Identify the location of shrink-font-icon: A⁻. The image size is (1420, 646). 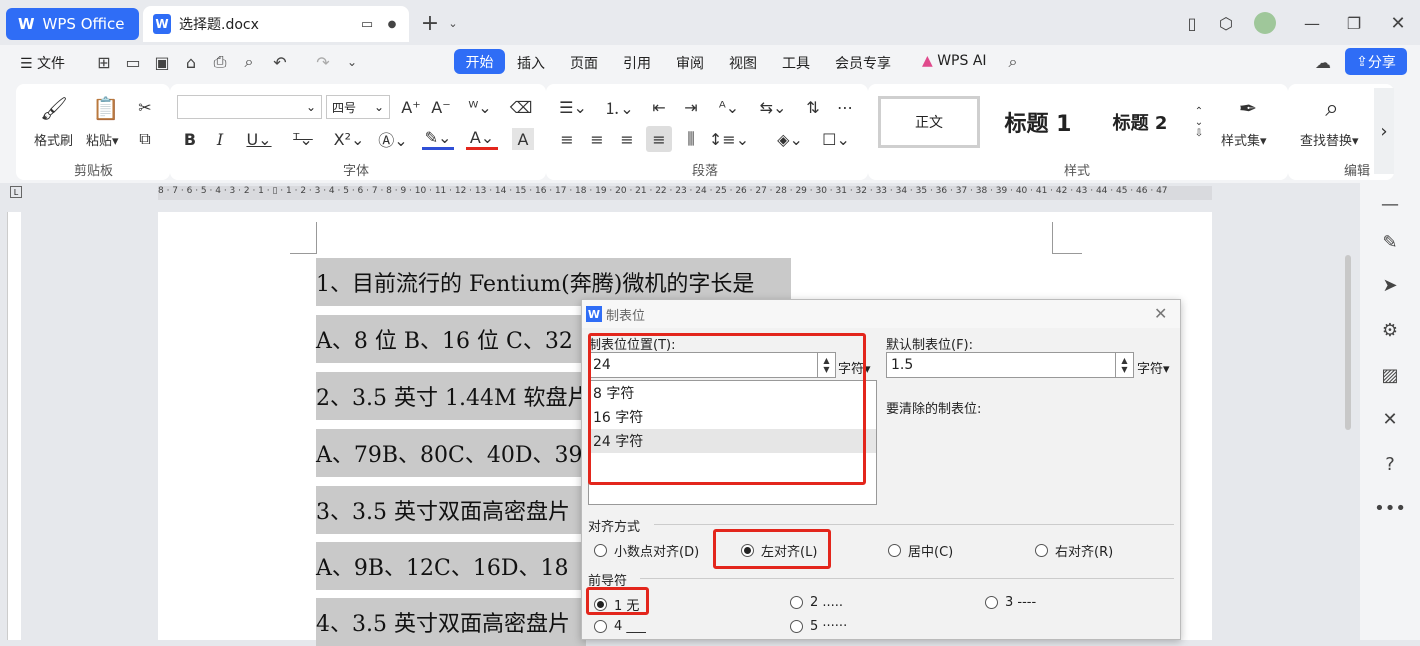
(441, 107).